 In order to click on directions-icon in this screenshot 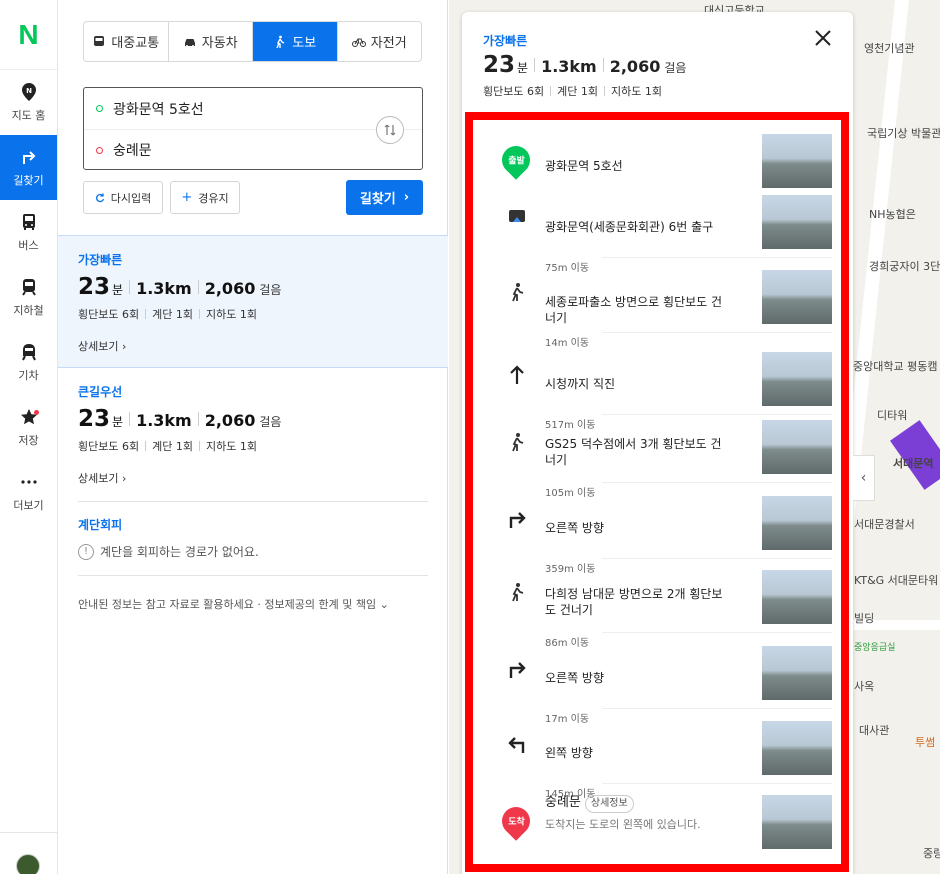, I will do `click(28, 157)`.